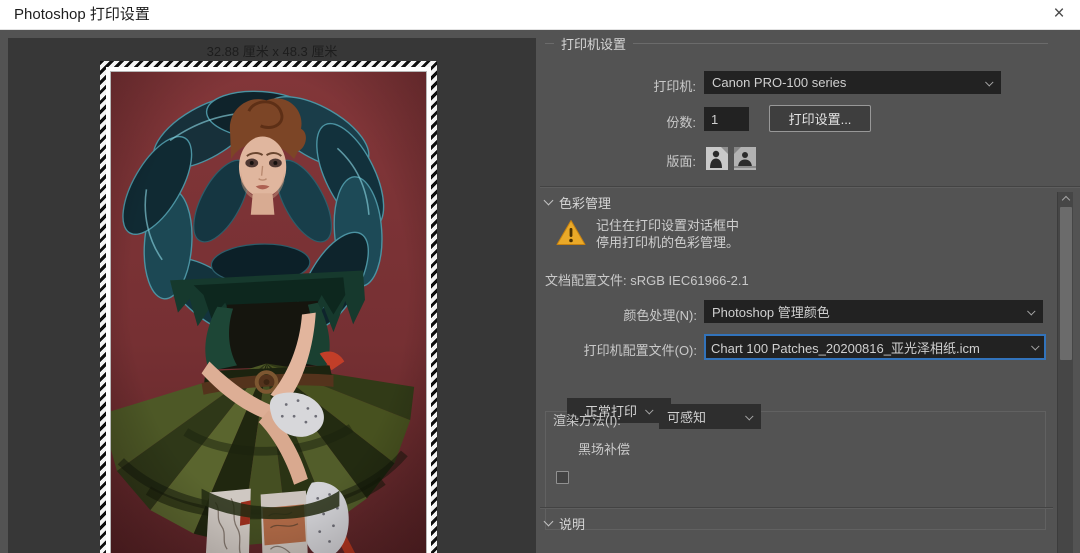  I want to click on description-title: 说明, so click(572, 524).